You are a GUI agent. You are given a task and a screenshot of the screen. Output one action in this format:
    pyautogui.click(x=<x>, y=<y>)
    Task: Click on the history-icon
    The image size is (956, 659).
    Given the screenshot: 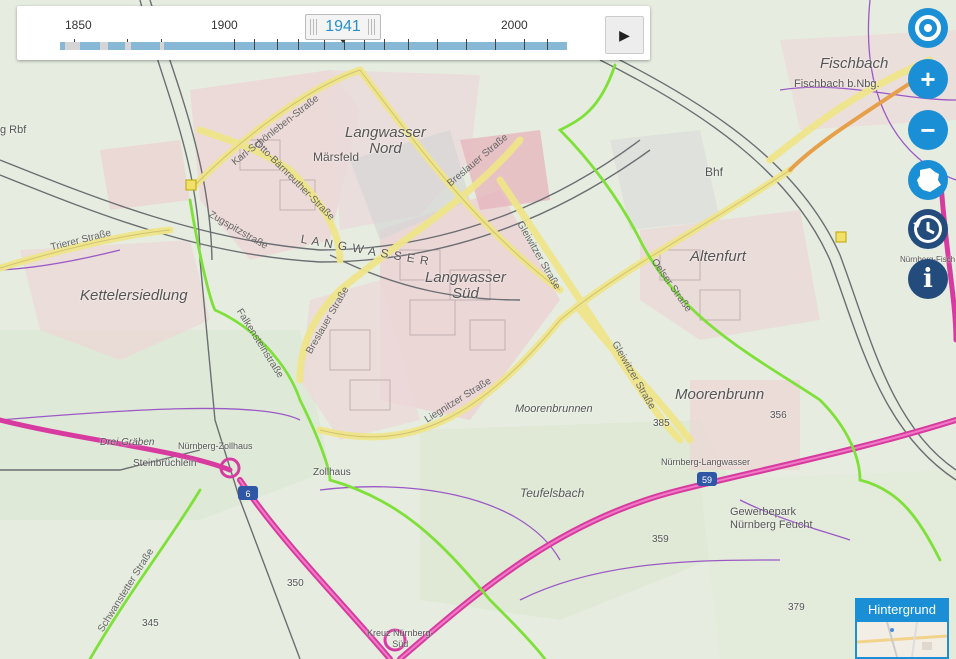 What is the action you would take?
    pyautogui.click(x=927, y=229)
    